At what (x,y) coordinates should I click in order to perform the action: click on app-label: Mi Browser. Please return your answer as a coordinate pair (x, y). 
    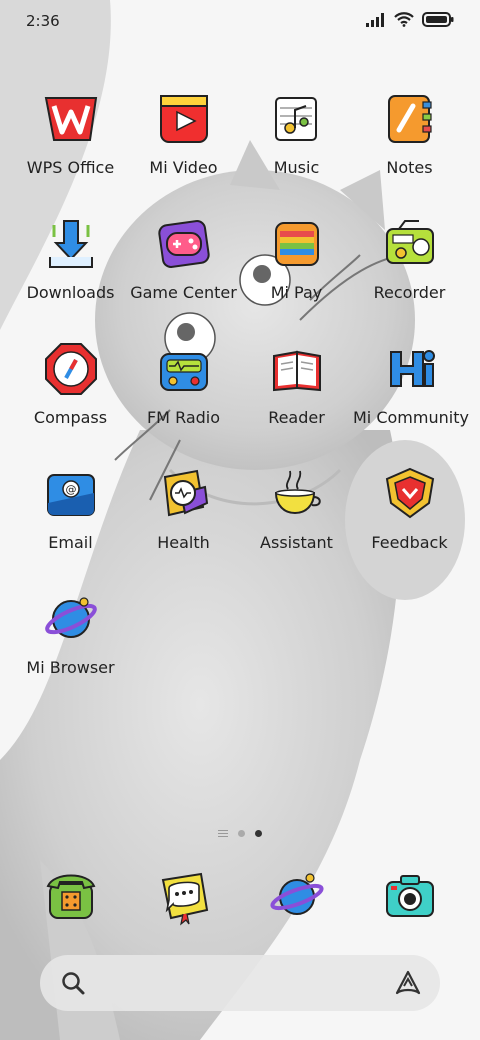
    Looking at the image, I should click on (70, 667).